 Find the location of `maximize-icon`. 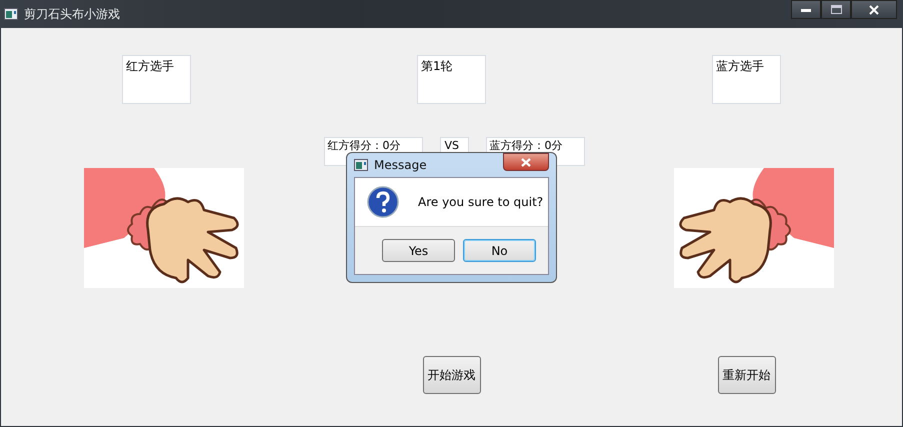

maximize-icon is located at coordinates (836, 9).